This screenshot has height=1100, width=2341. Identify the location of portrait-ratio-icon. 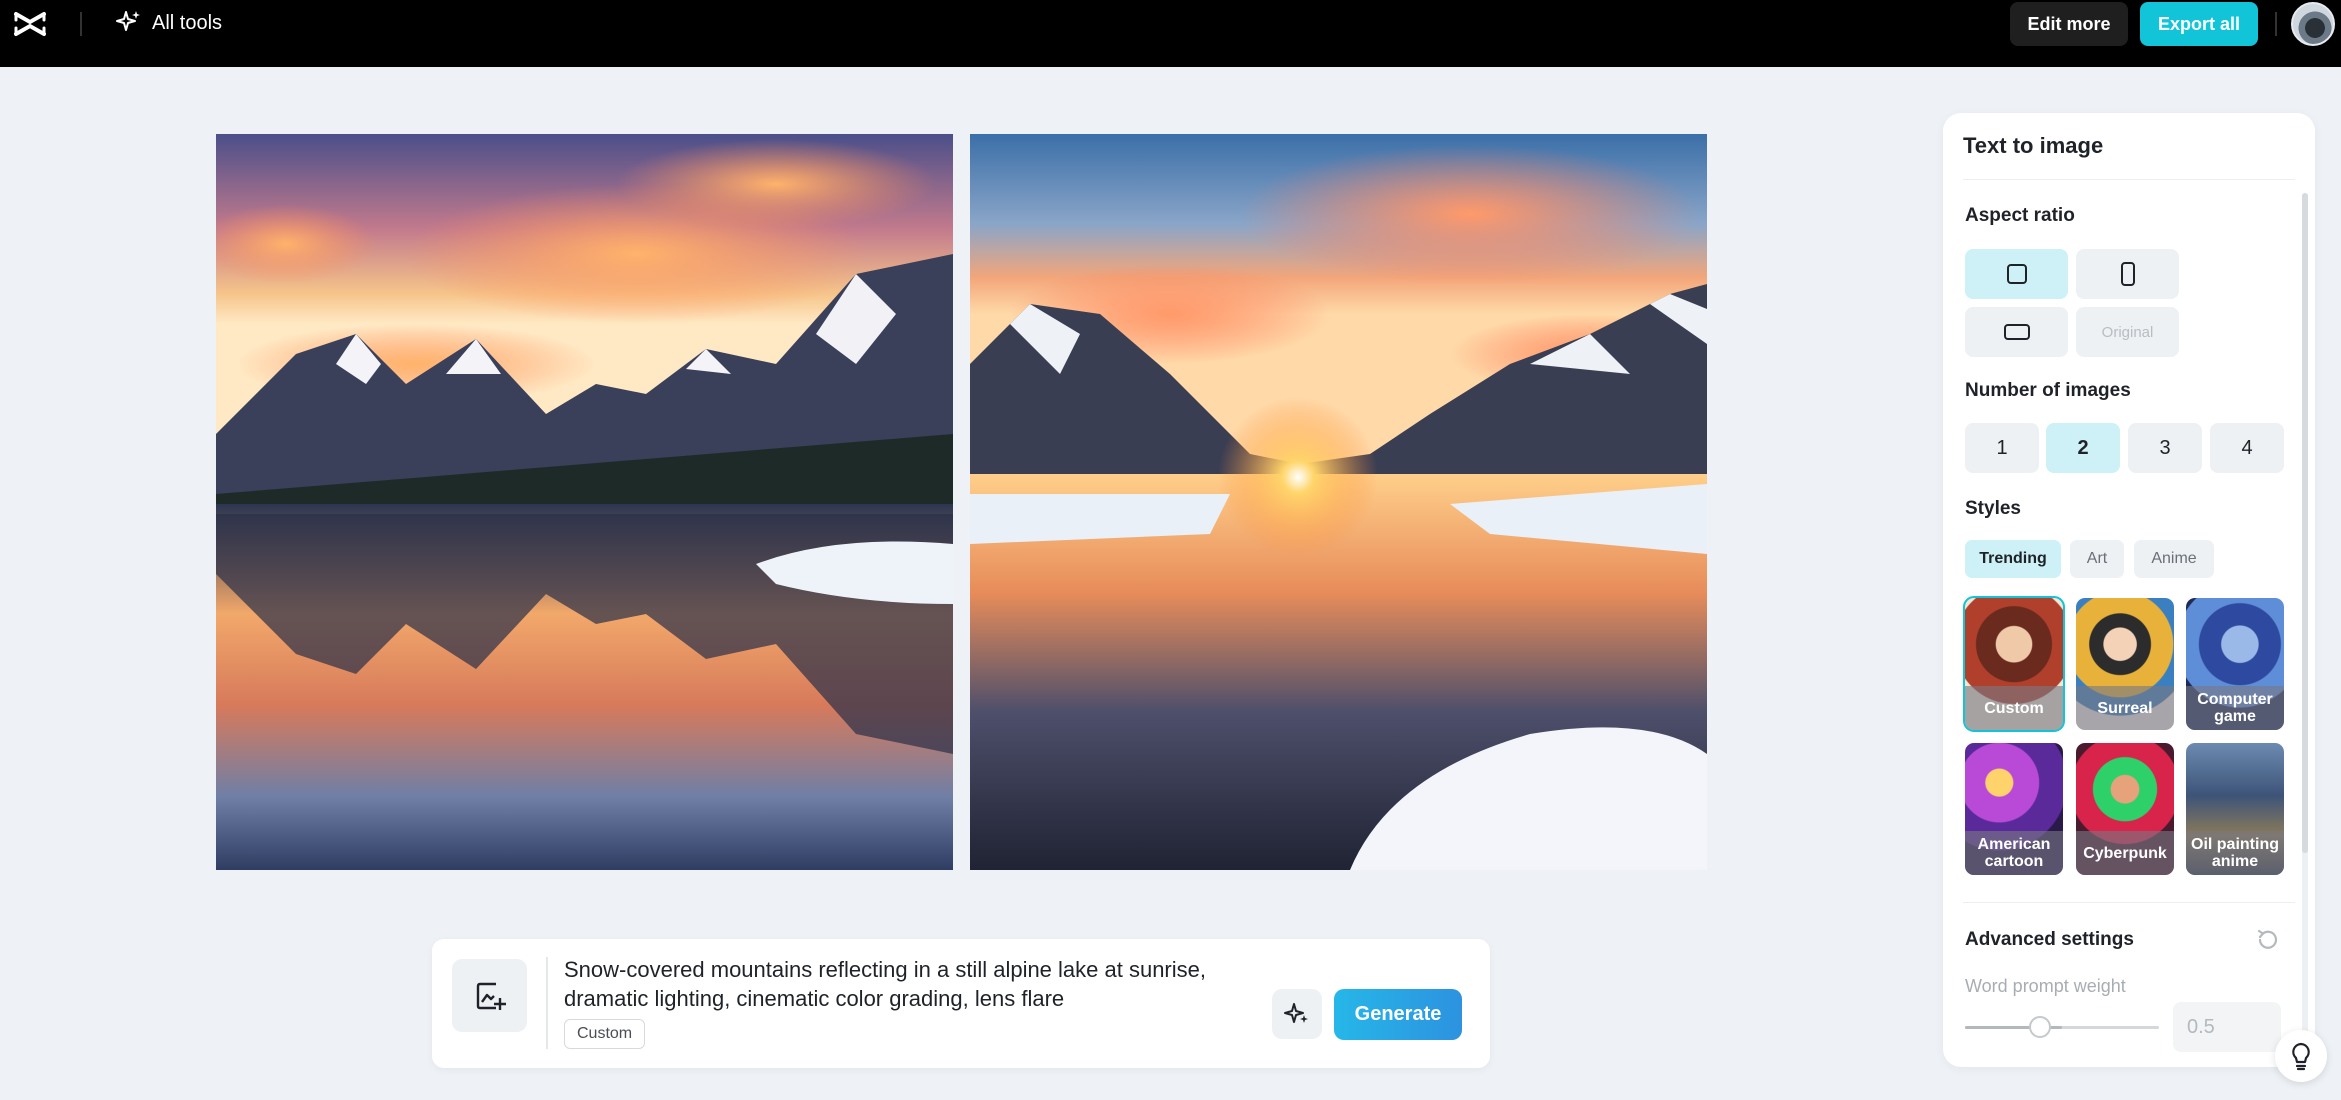
(2127, 274).